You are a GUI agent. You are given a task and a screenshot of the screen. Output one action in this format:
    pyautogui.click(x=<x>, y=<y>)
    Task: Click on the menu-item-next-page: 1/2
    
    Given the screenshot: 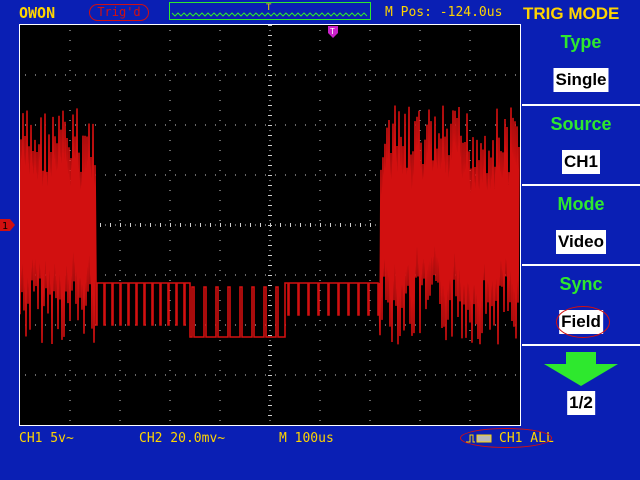 What is the action you would take?
    pyautogui.click(x=581, y=384)
    